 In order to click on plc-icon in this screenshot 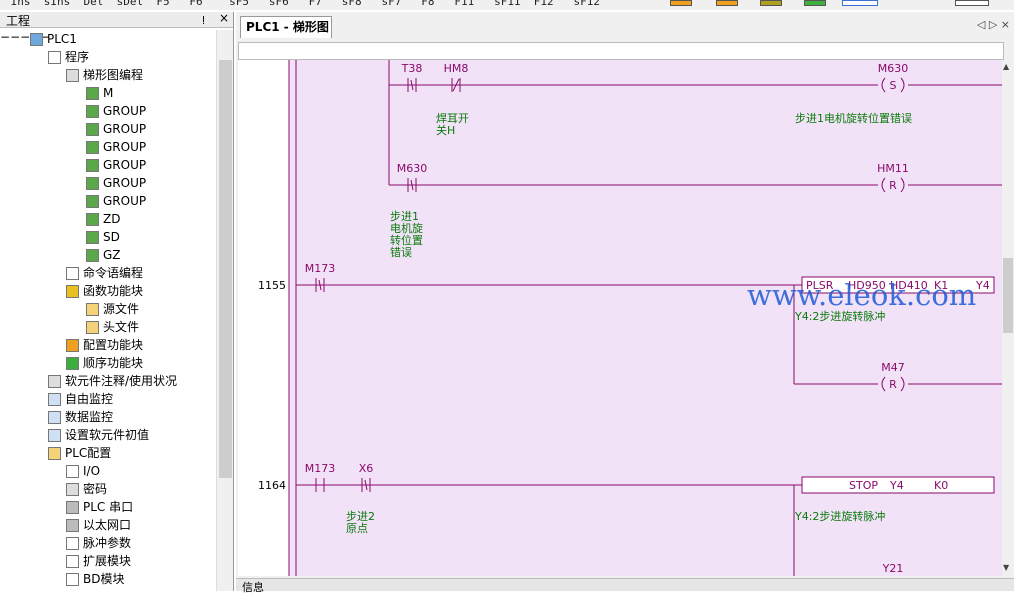, I will do `click(36, 39)`.